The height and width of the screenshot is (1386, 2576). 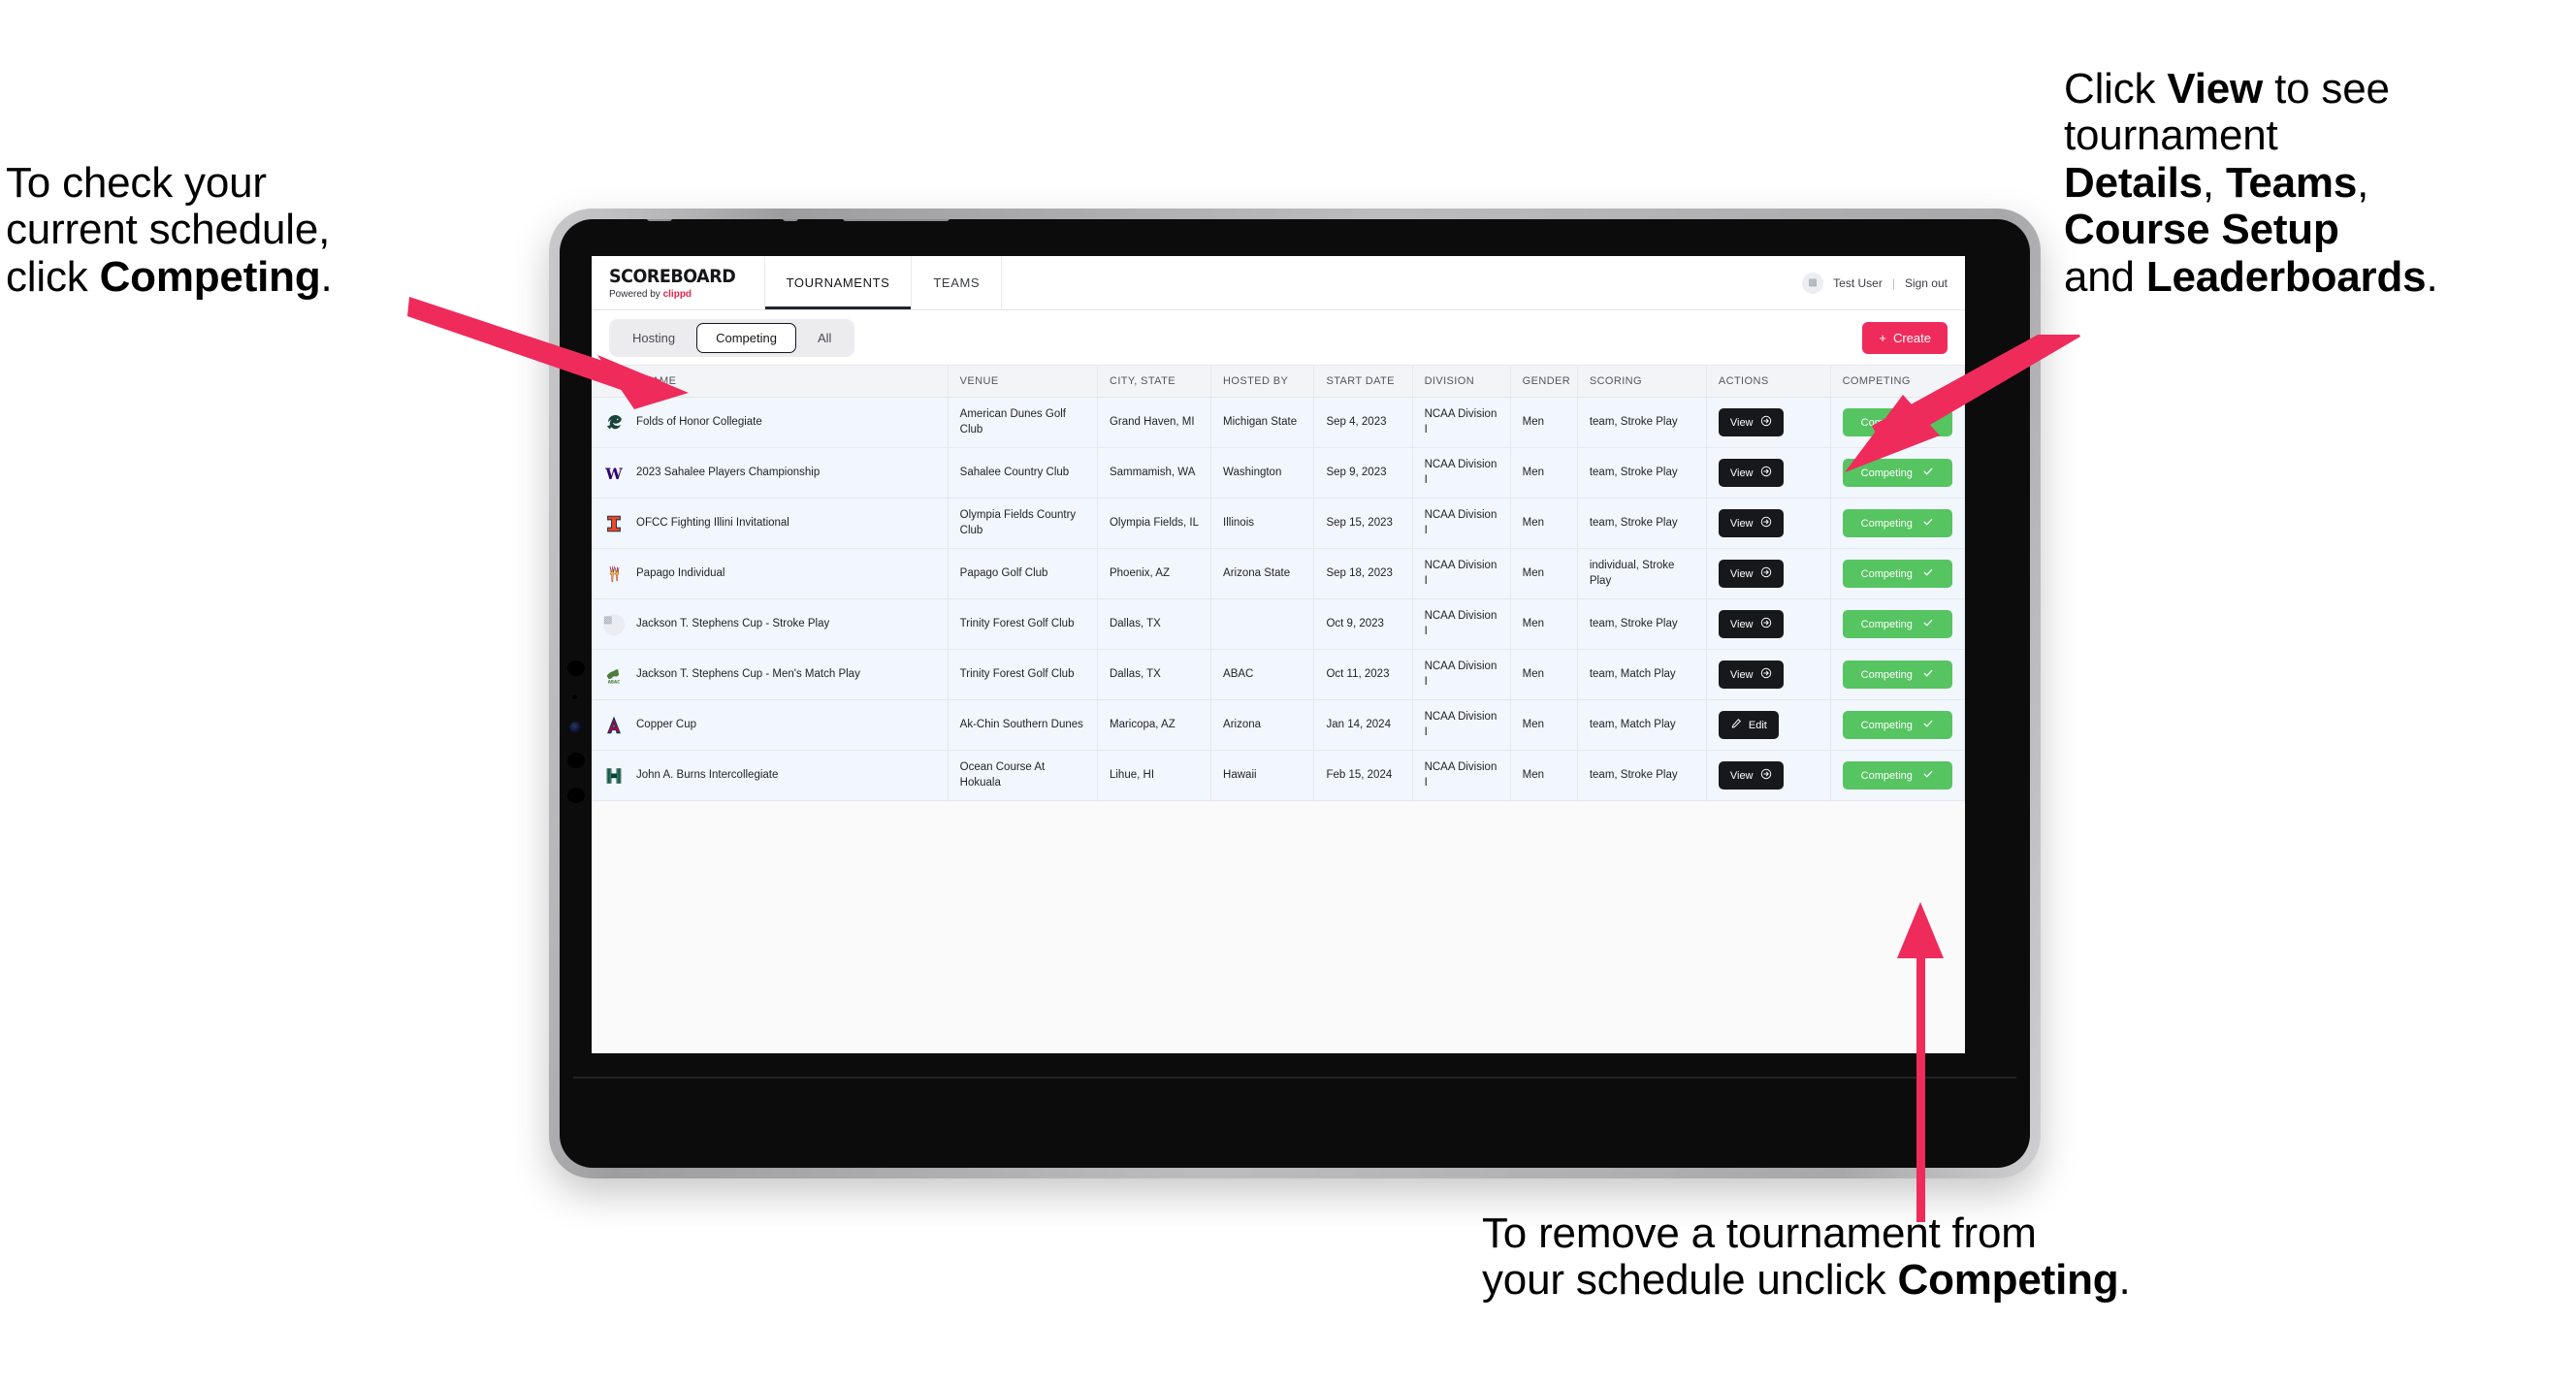 I want to click on nav-tabs: TOURNAMENTS TEAMS, so click(x=883, y=282).